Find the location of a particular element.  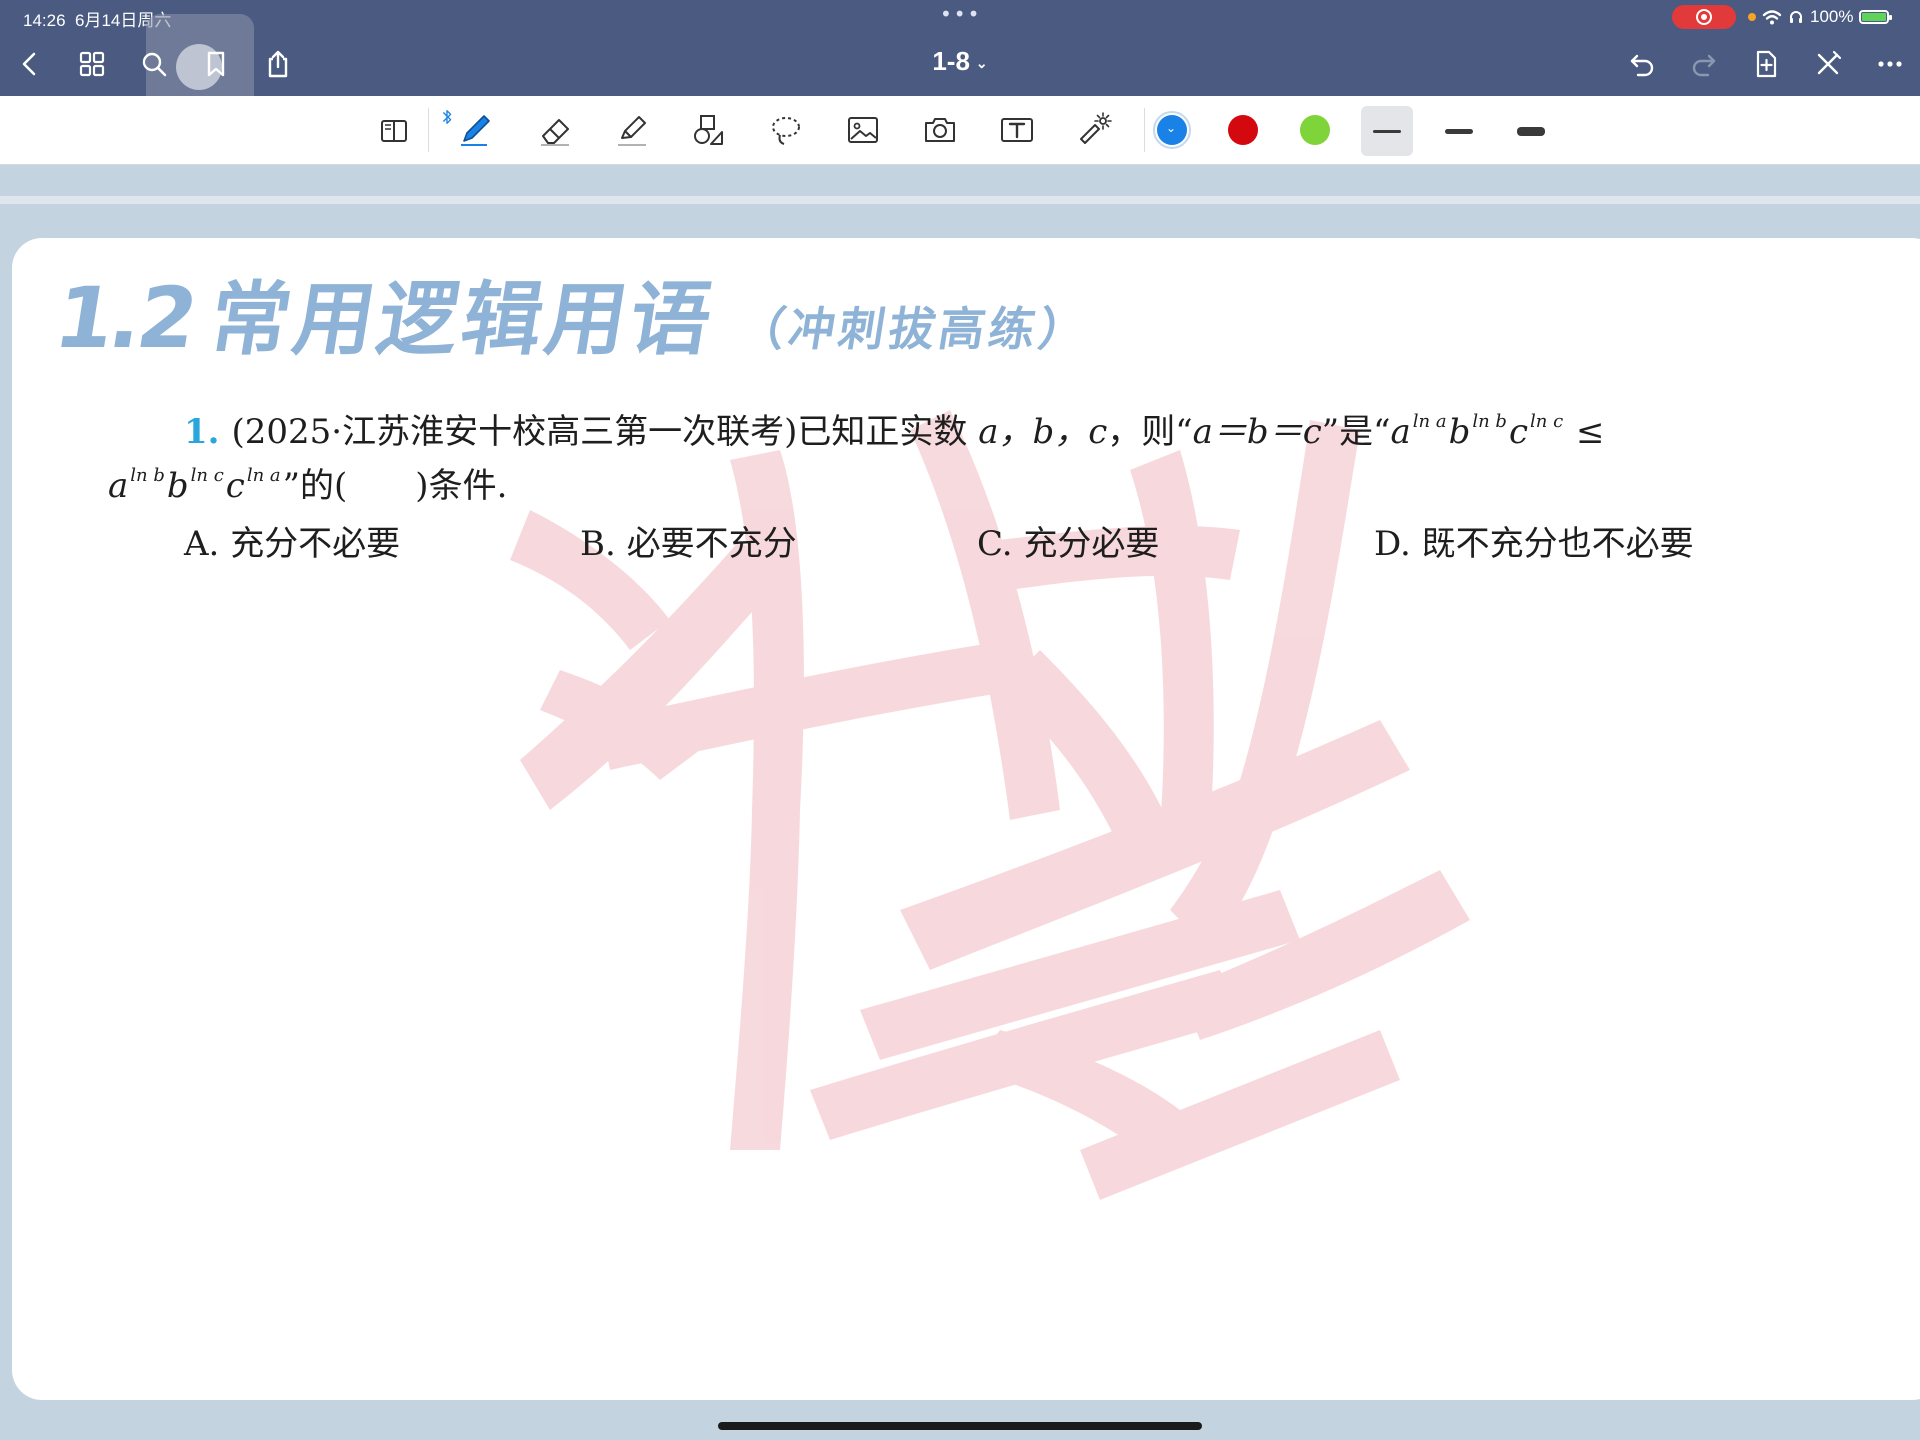

section-number: 1.2 is located at coordinates (124, 318).